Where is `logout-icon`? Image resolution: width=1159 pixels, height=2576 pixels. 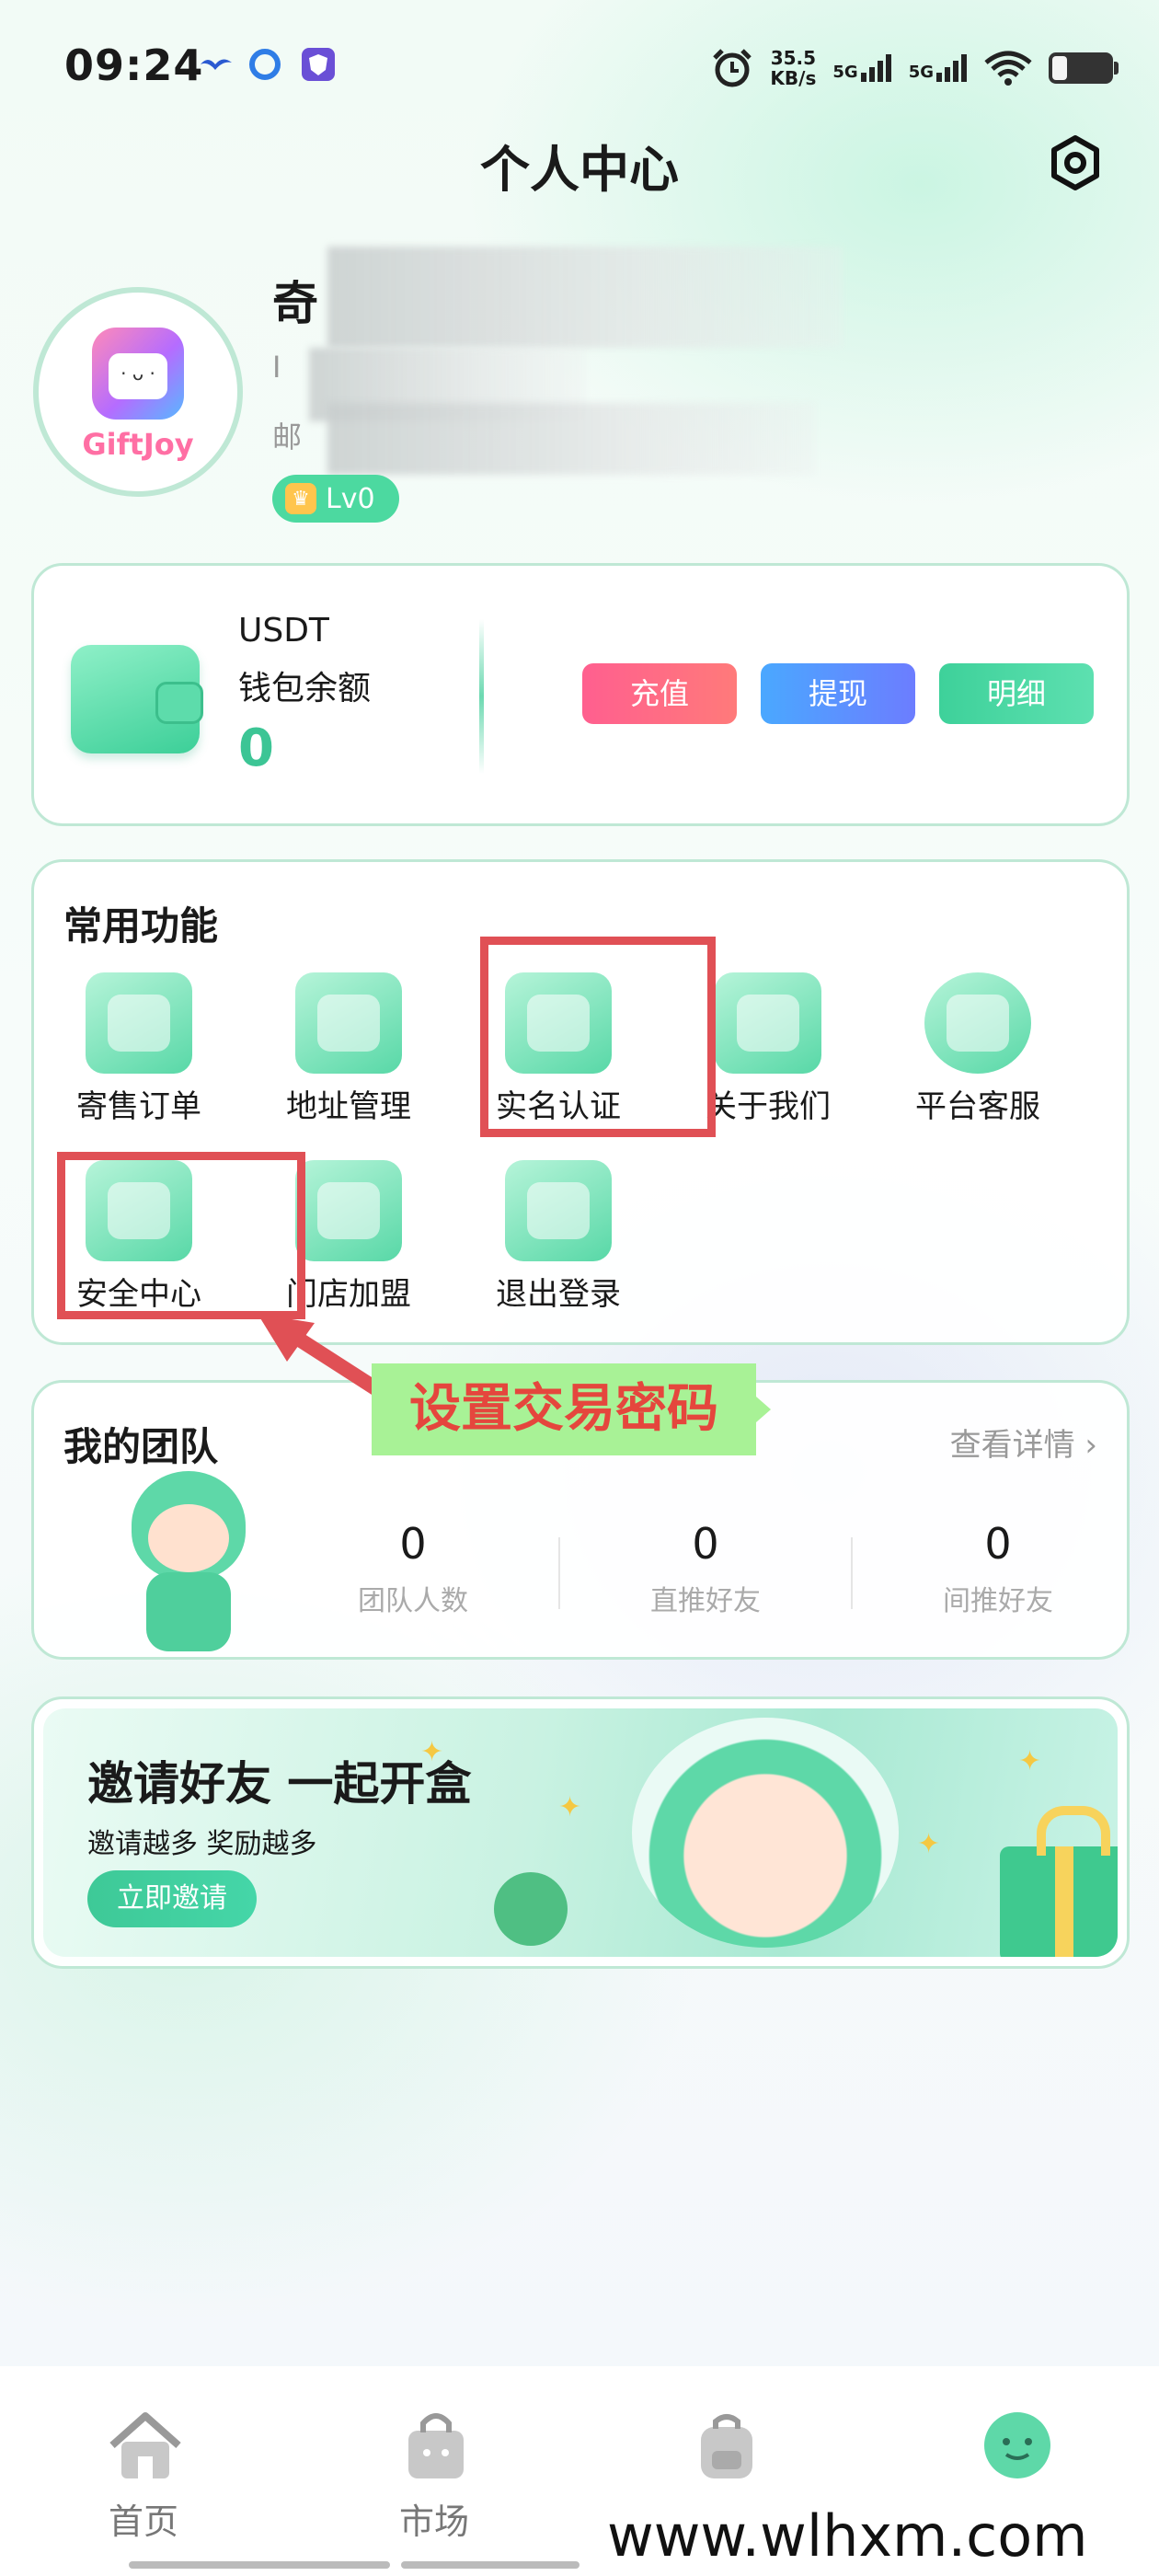
logout-icon is located at coordinates (558, 1210).